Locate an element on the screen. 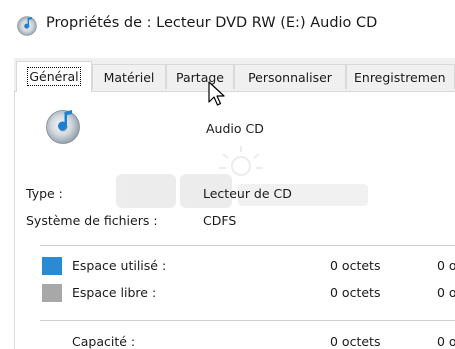 The height and width of the screenshot is (349, 455). tab-label: Général is located at coordinates (54, 76).